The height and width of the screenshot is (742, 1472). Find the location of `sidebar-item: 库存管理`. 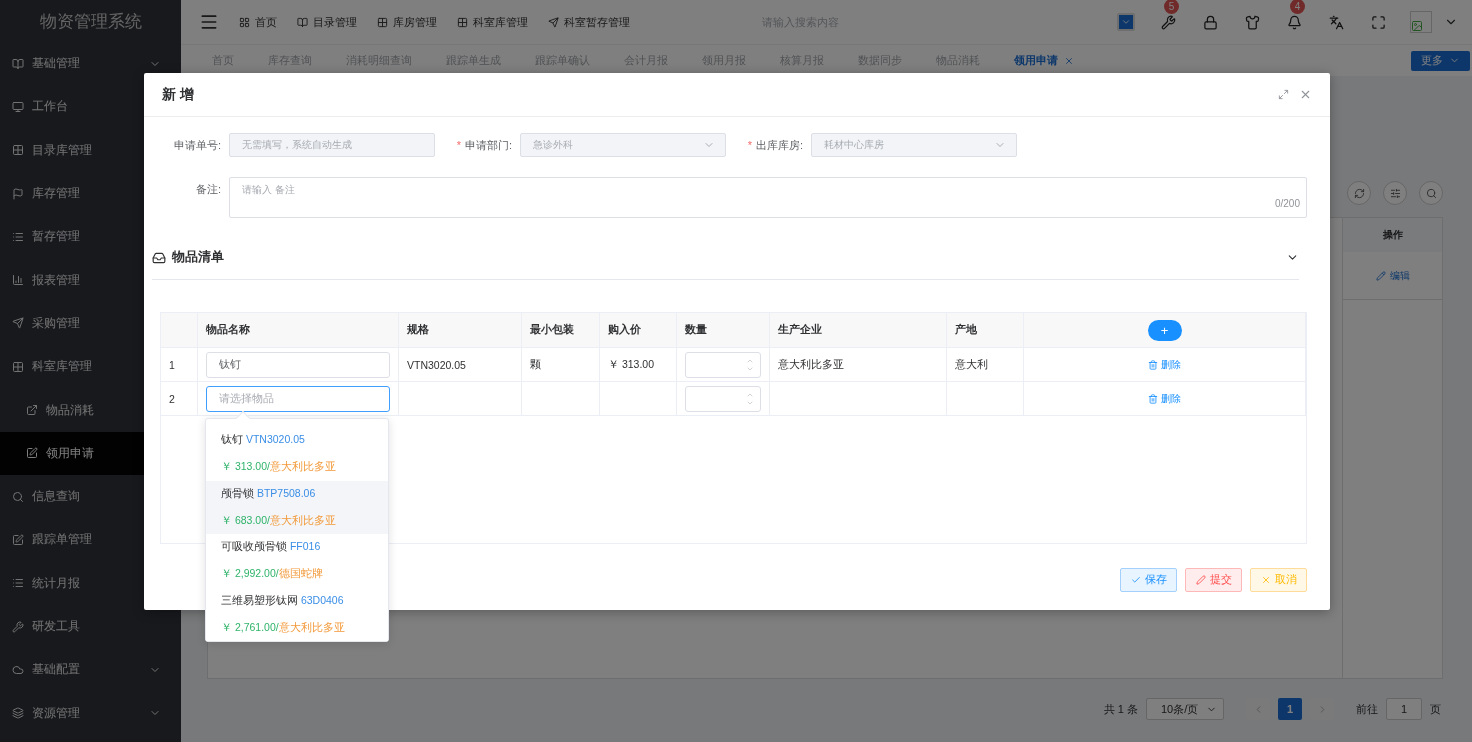

sidebar-item: 库存管理 is located at coordinates (90, 193).